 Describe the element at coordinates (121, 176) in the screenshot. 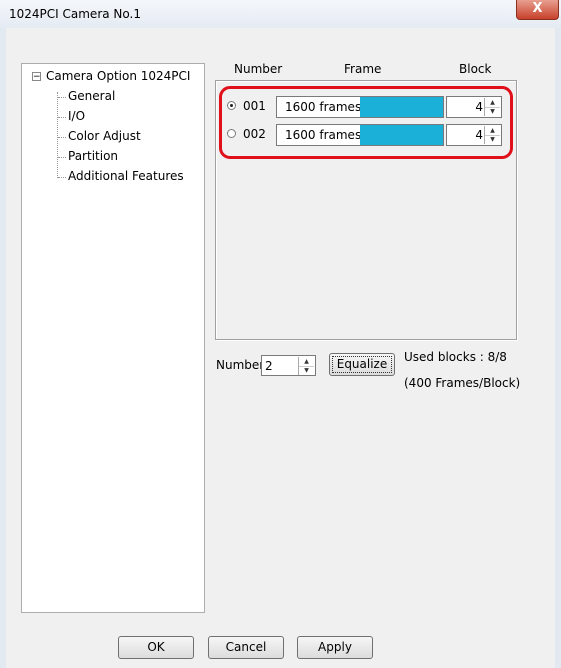

I see `tree-item-additional-features: Additional Features` at that location.